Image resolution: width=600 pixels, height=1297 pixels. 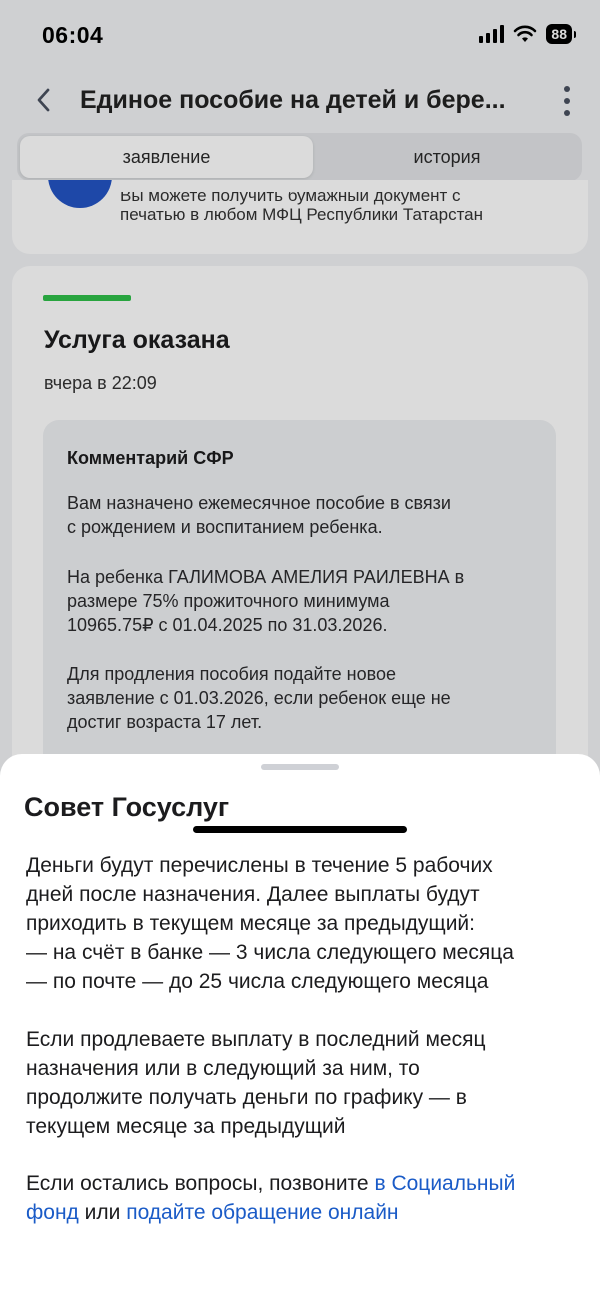 I want to click on social-fund-link: в Социальный, so click(x=444, y=1183).